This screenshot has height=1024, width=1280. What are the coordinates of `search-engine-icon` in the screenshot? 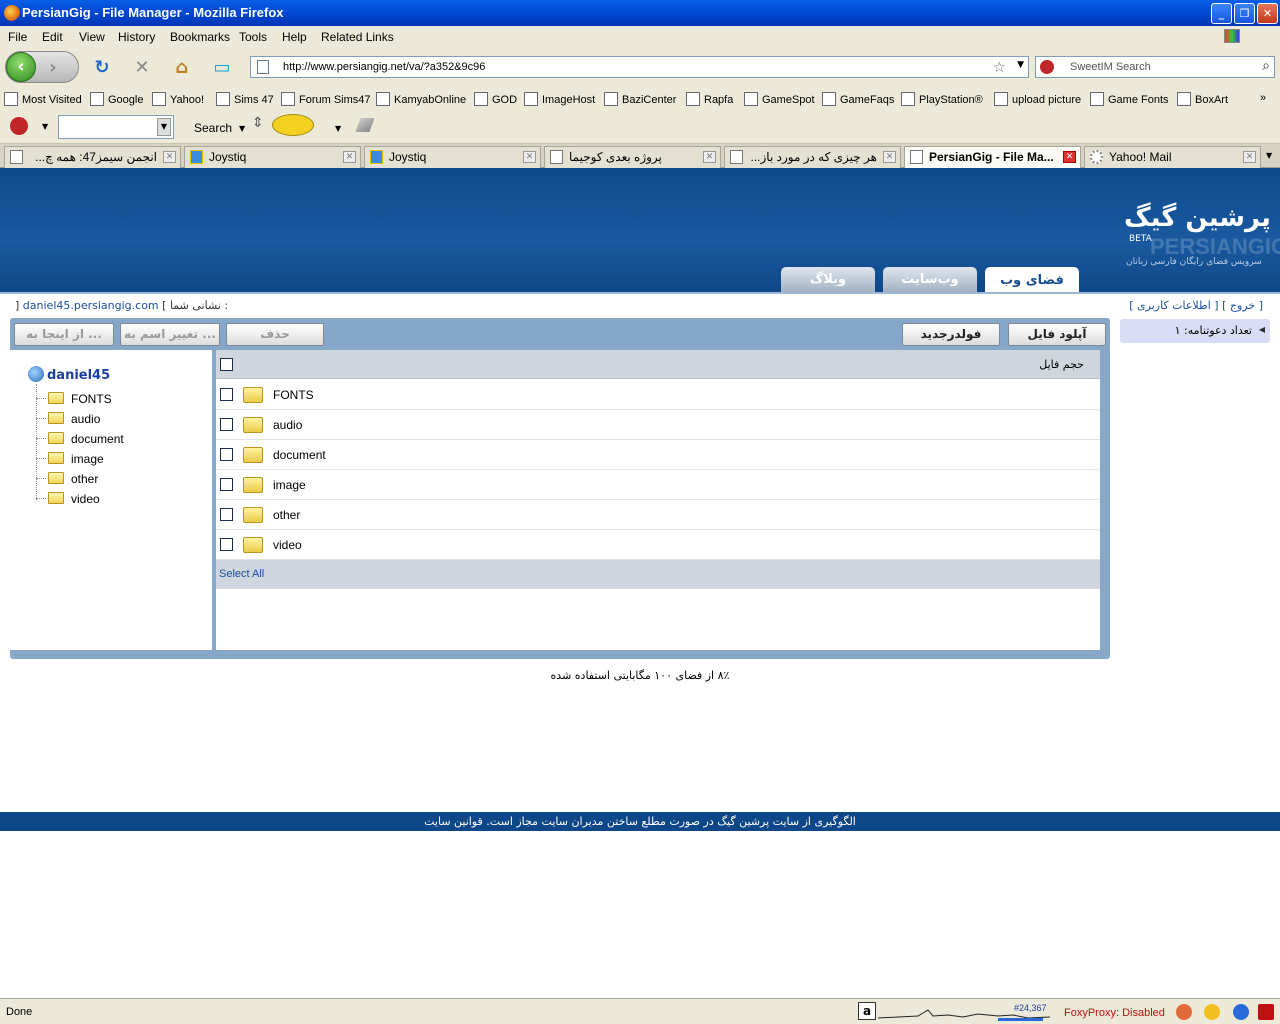 It's located at (1047, 67).